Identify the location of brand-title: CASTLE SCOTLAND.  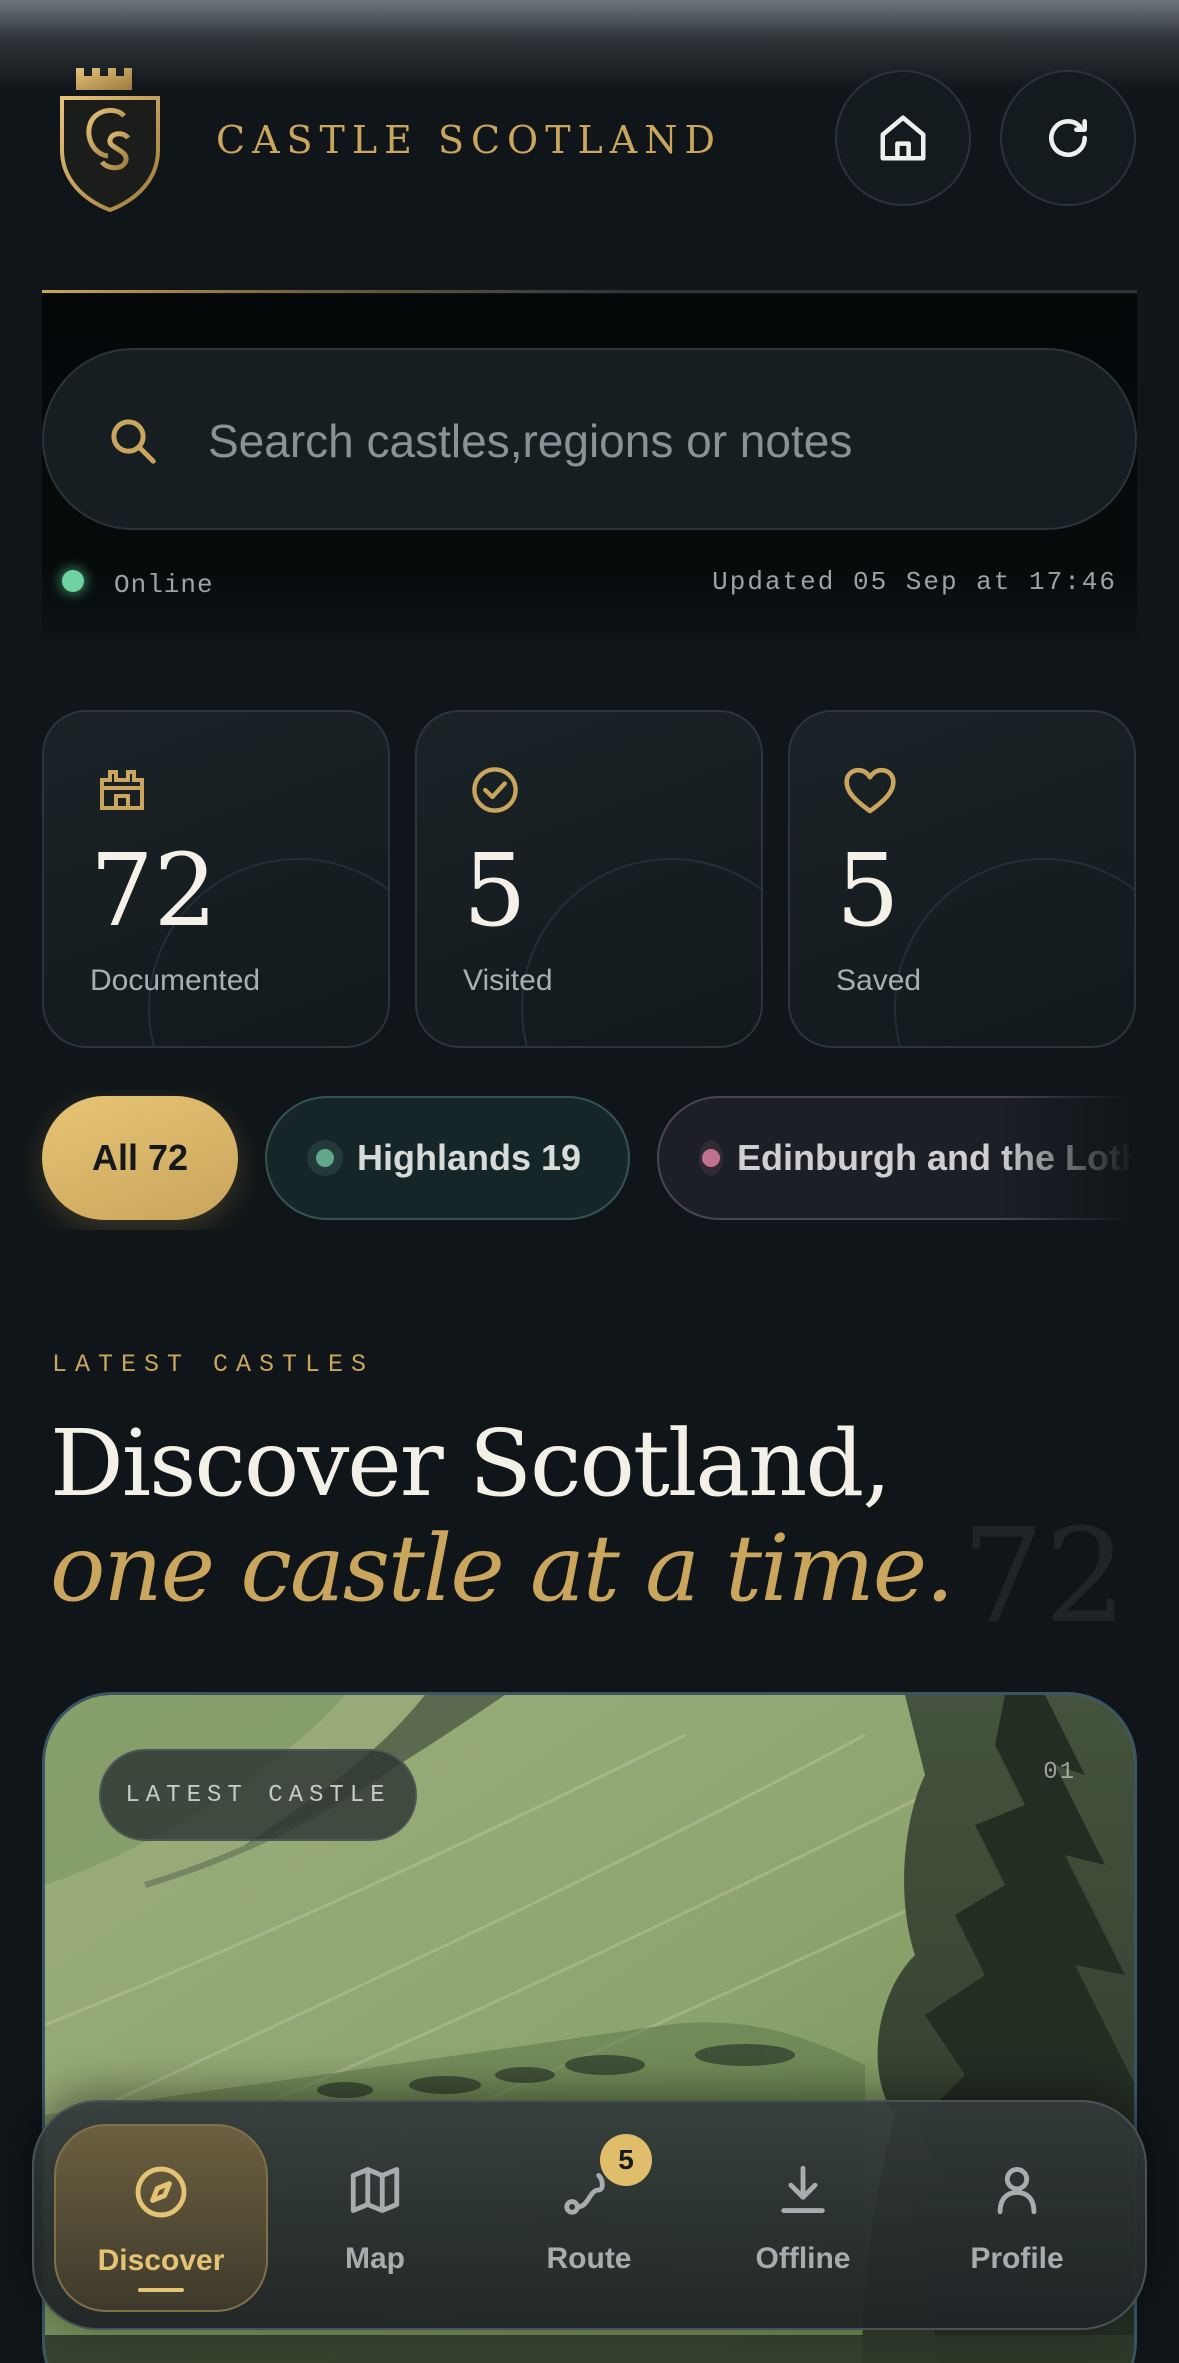
(469, 140).